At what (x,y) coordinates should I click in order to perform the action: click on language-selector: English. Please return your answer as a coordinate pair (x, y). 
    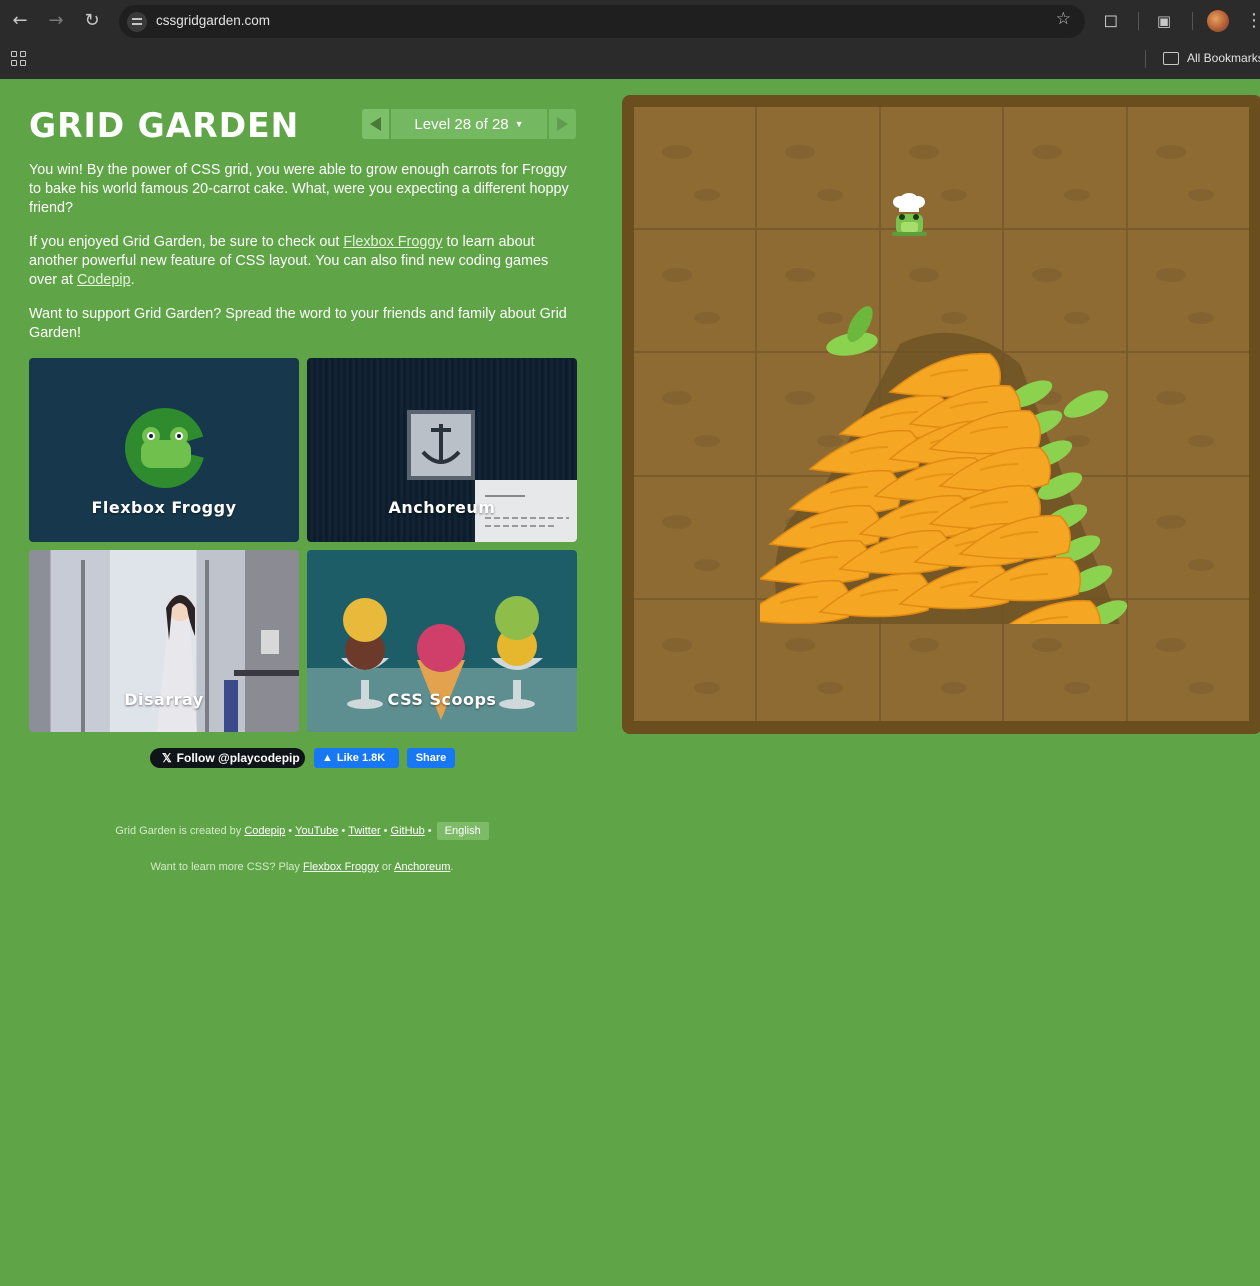
    Looking at the image, I should click on (462, 831).